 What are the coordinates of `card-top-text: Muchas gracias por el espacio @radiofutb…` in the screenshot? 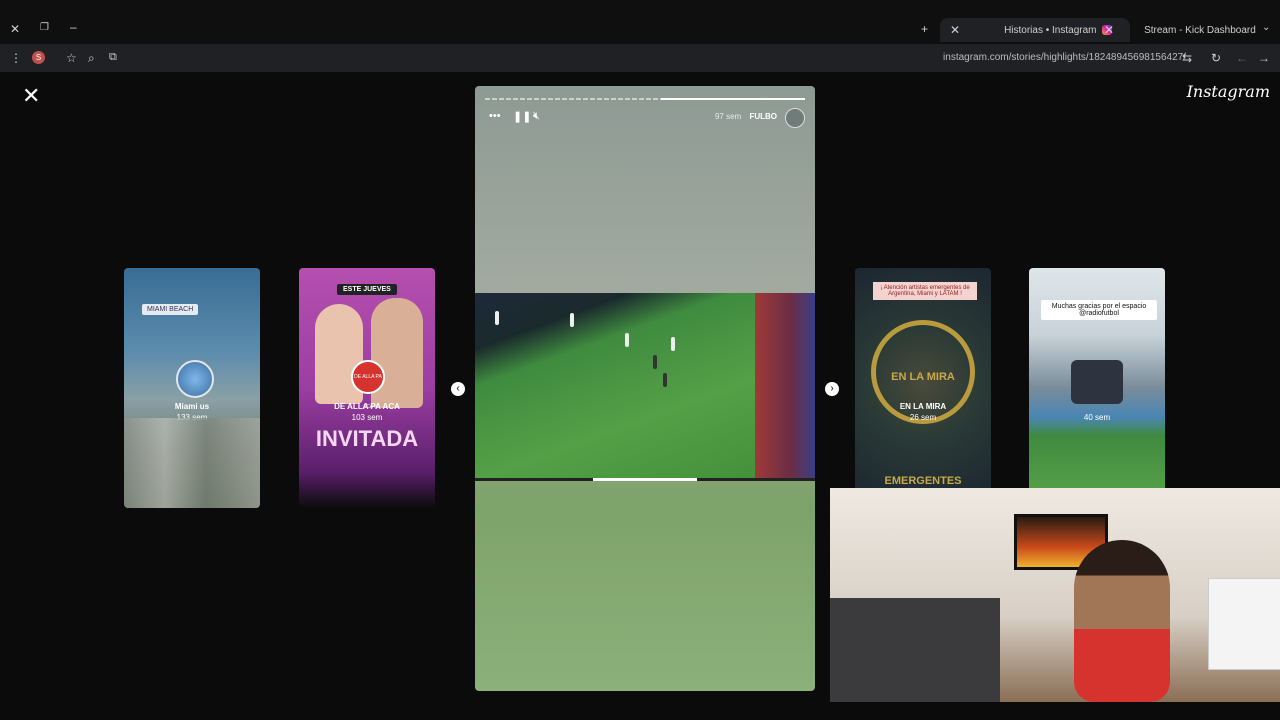 It's located at (1099, 310).